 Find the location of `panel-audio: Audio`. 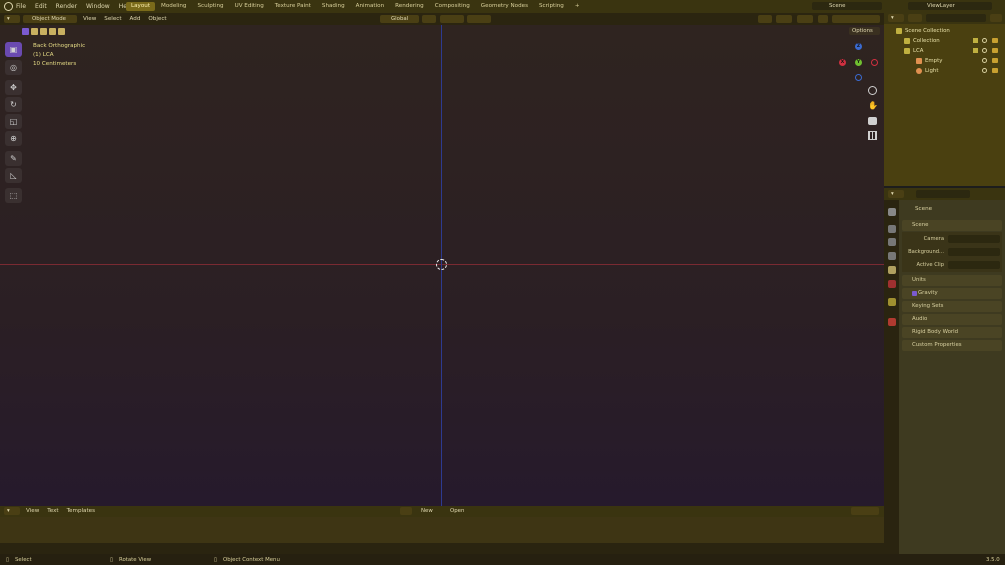

panel-audio: Audio is located at coordinates (952, 319).